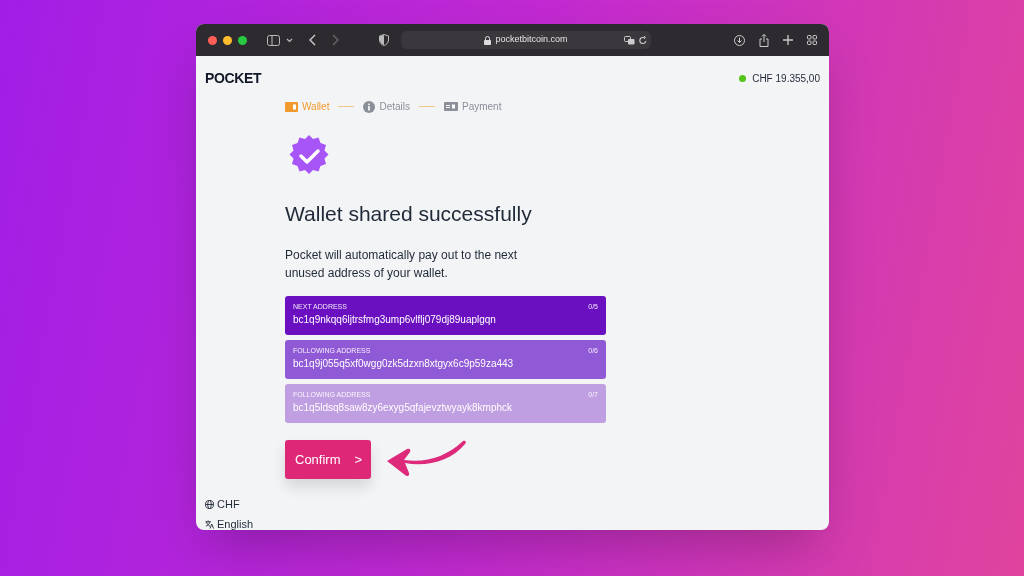 The image size is (1024, 576). What do you see at coordinates (451, 106) in the screenshot?
I see `banknote-icon` at bounding box center [451, 106].